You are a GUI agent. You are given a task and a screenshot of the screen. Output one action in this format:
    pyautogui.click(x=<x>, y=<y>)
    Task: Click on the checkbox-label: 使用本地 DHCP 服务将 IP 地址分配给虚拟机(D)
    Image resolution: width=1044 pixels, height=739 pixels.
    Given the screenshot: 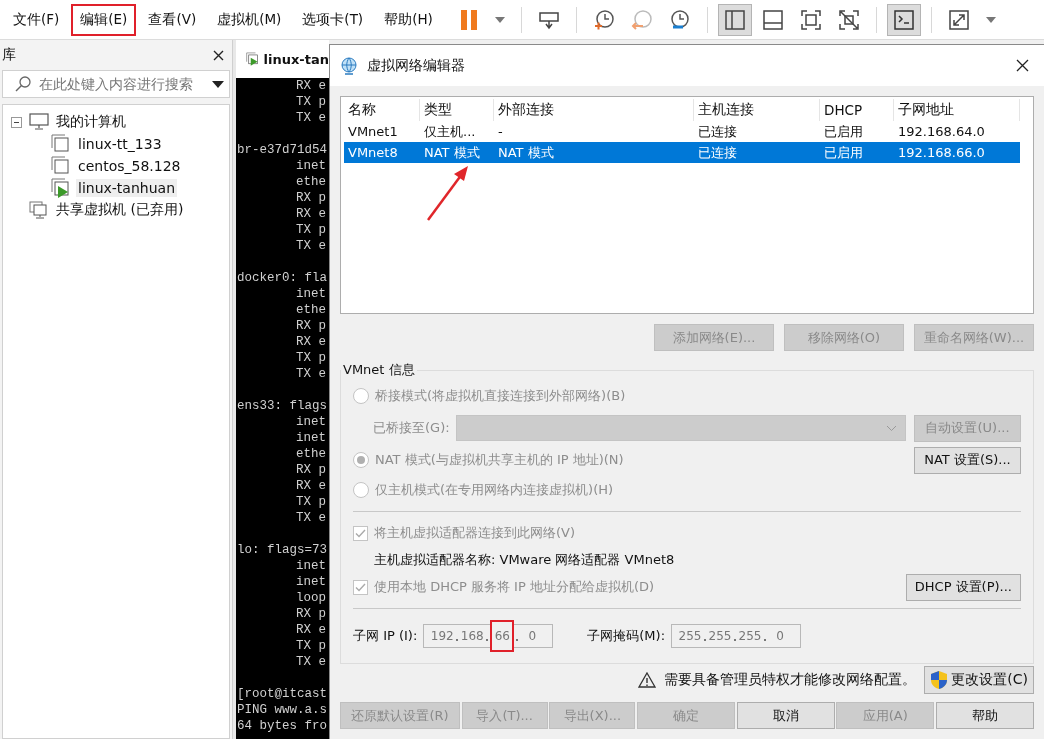 What is the action you would take?
    pyautogui.click(x=514, y=587)
    